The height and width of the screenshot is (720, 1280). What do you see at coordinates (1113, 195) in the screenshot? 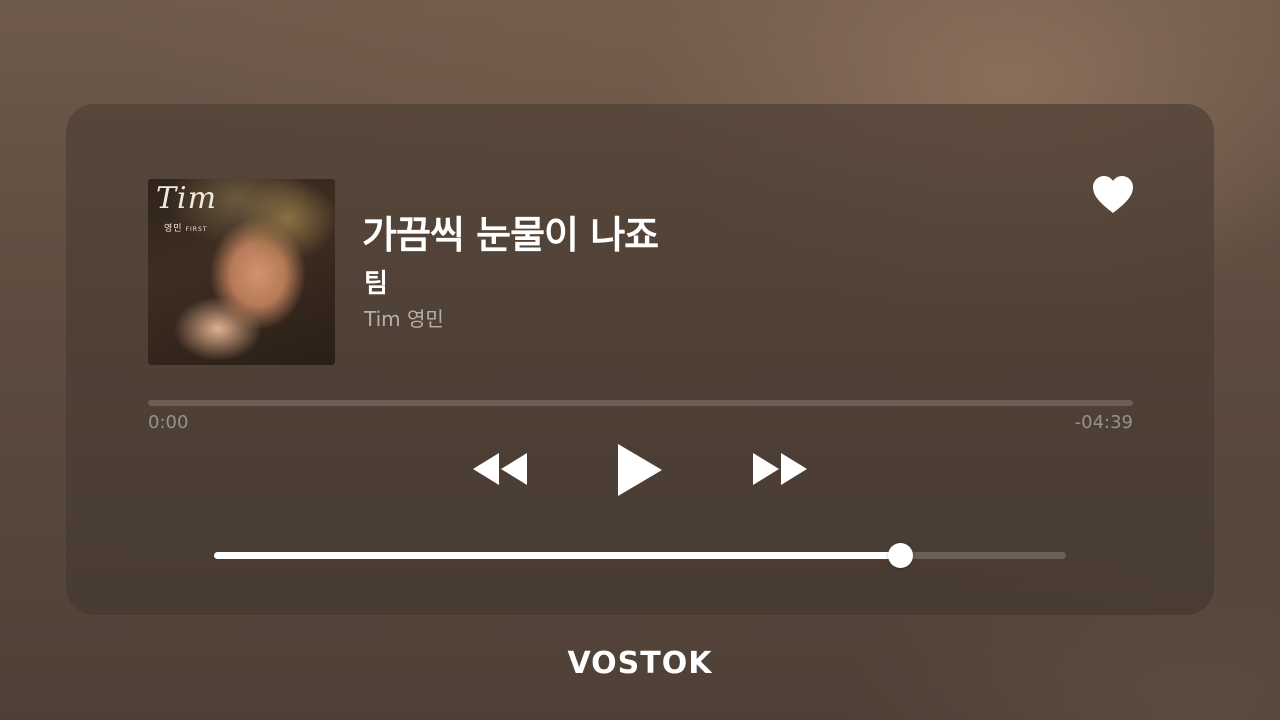
I see `heart-icon` at bounding box center [1113, 195].